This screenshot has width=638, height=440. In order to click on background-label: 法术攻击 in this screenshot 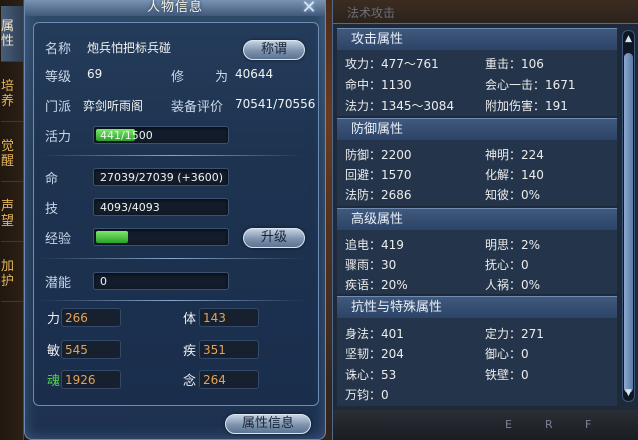, I will do `click(371, 13)`.